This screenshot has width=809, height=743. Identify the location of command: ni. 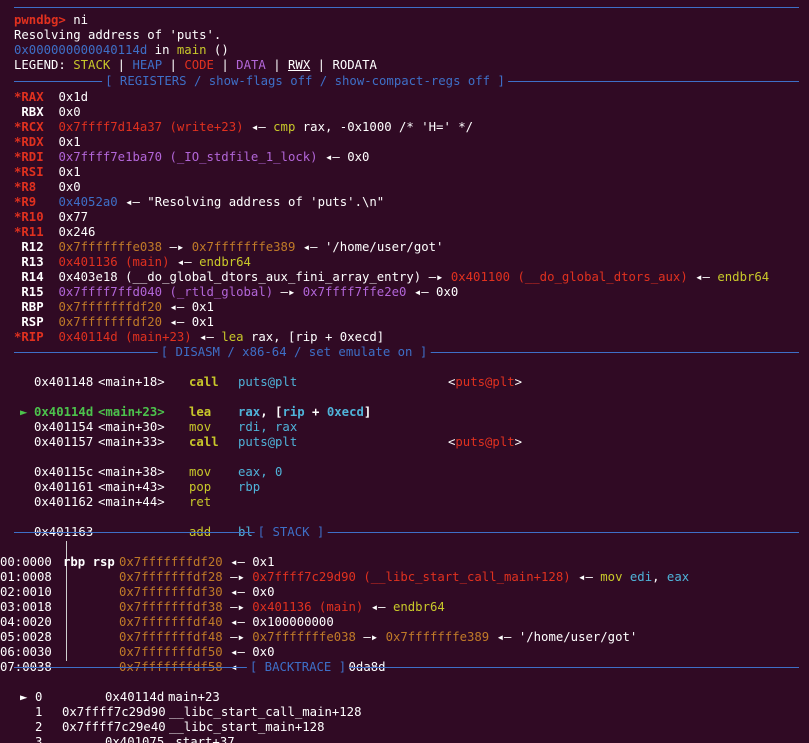
(81, 20).